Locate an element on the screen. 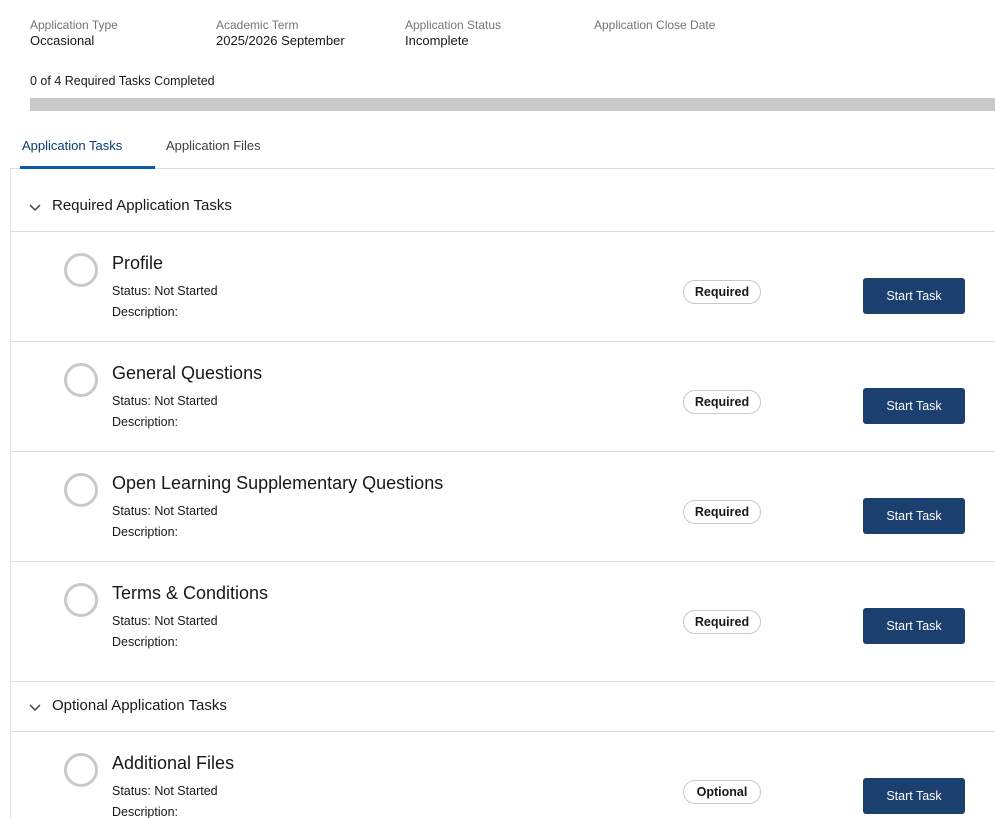 The height and width of the screenshot is (818, 995). tab-application-tasks: Application Tasks is located at coordinates (72, 145).